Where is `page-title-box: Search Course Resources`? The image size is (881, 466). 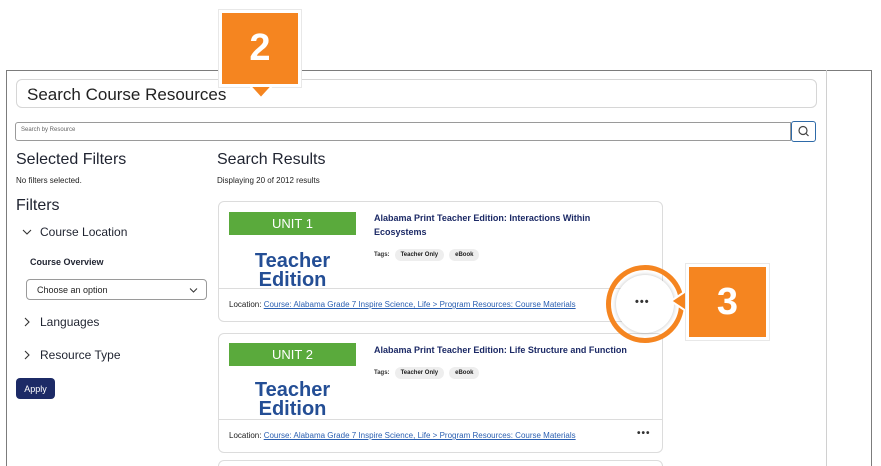 page-title-box: Search Course Resources is located at coordinates (416, 93).